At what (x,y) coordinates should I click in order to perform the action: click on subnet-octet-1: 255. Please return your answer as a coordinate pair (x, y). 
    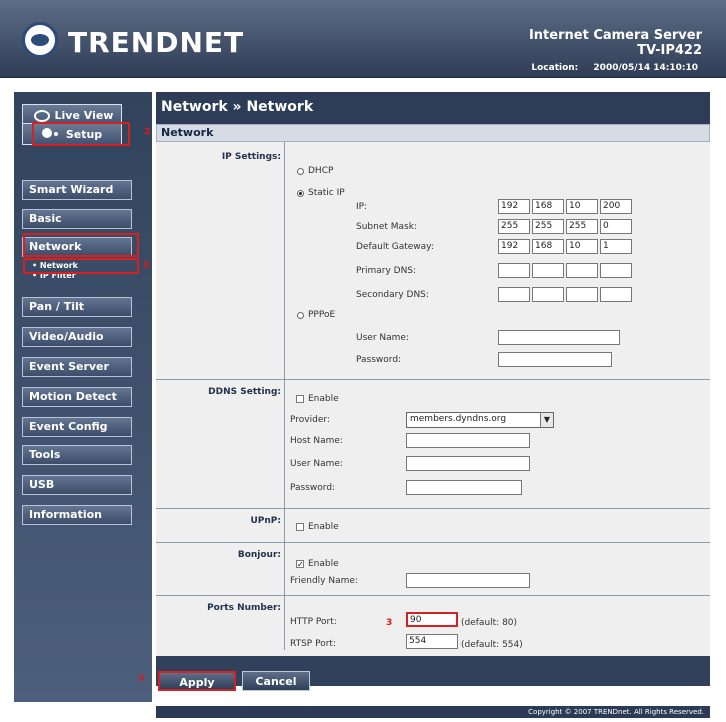
    Looking at the image, I should click on (514, 226).